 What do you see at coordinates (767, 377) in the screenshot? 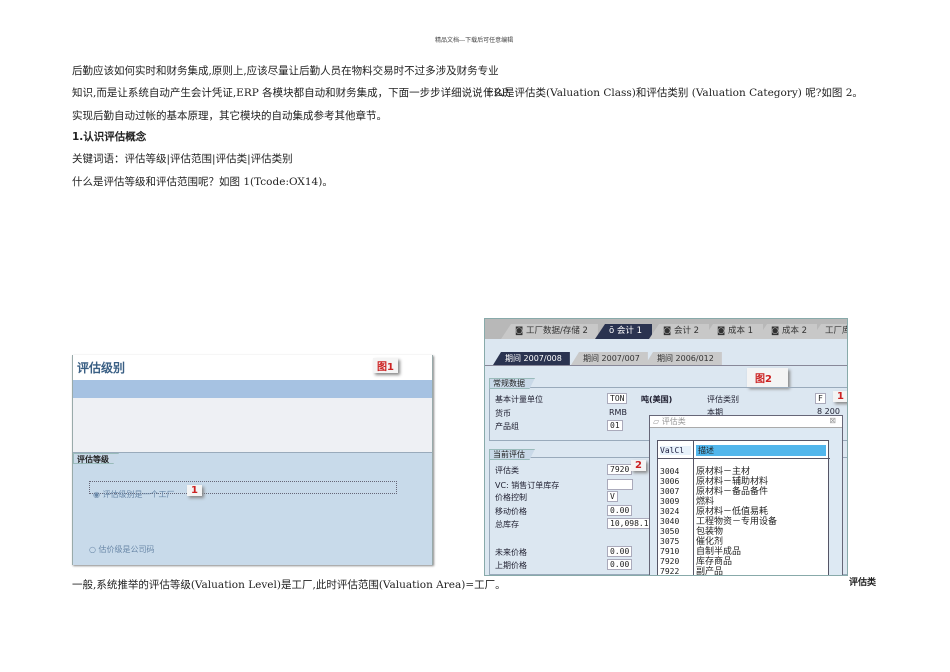
I see `fig2-tag: 图2` at bounding box center [767, 377].